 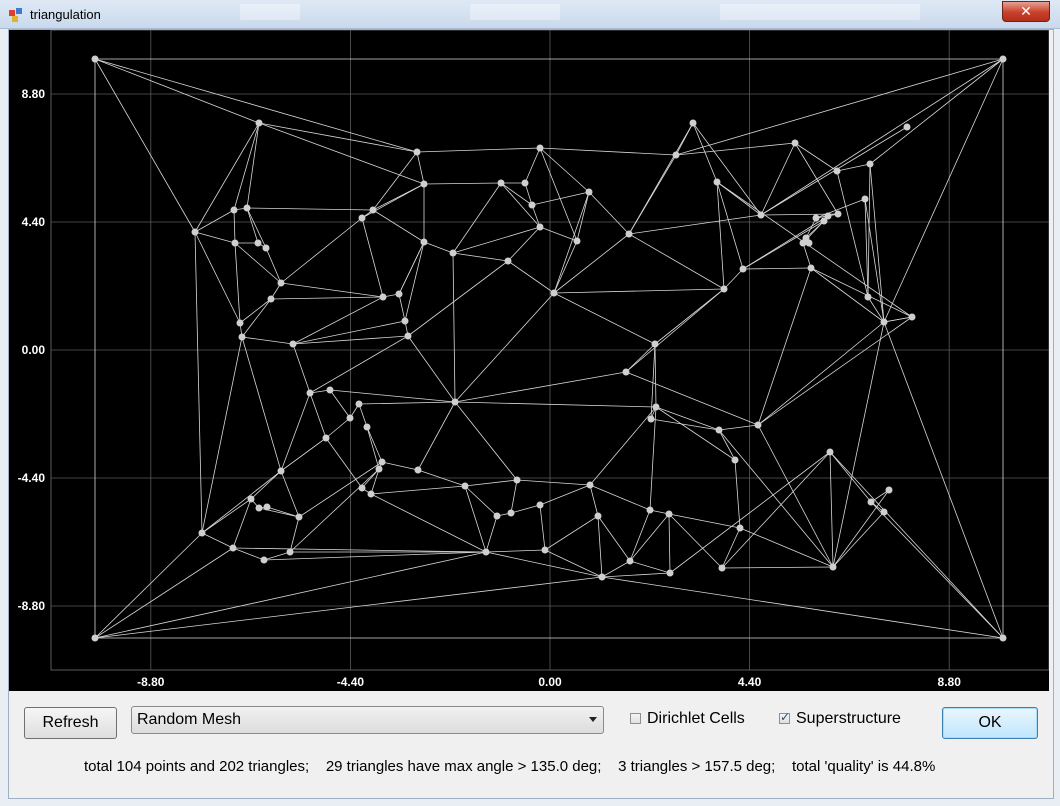 What do you see at coordinates (32, 606) in the screenshot?
I see `y-tick-label: -8.80` at bounding box center [32, 606].